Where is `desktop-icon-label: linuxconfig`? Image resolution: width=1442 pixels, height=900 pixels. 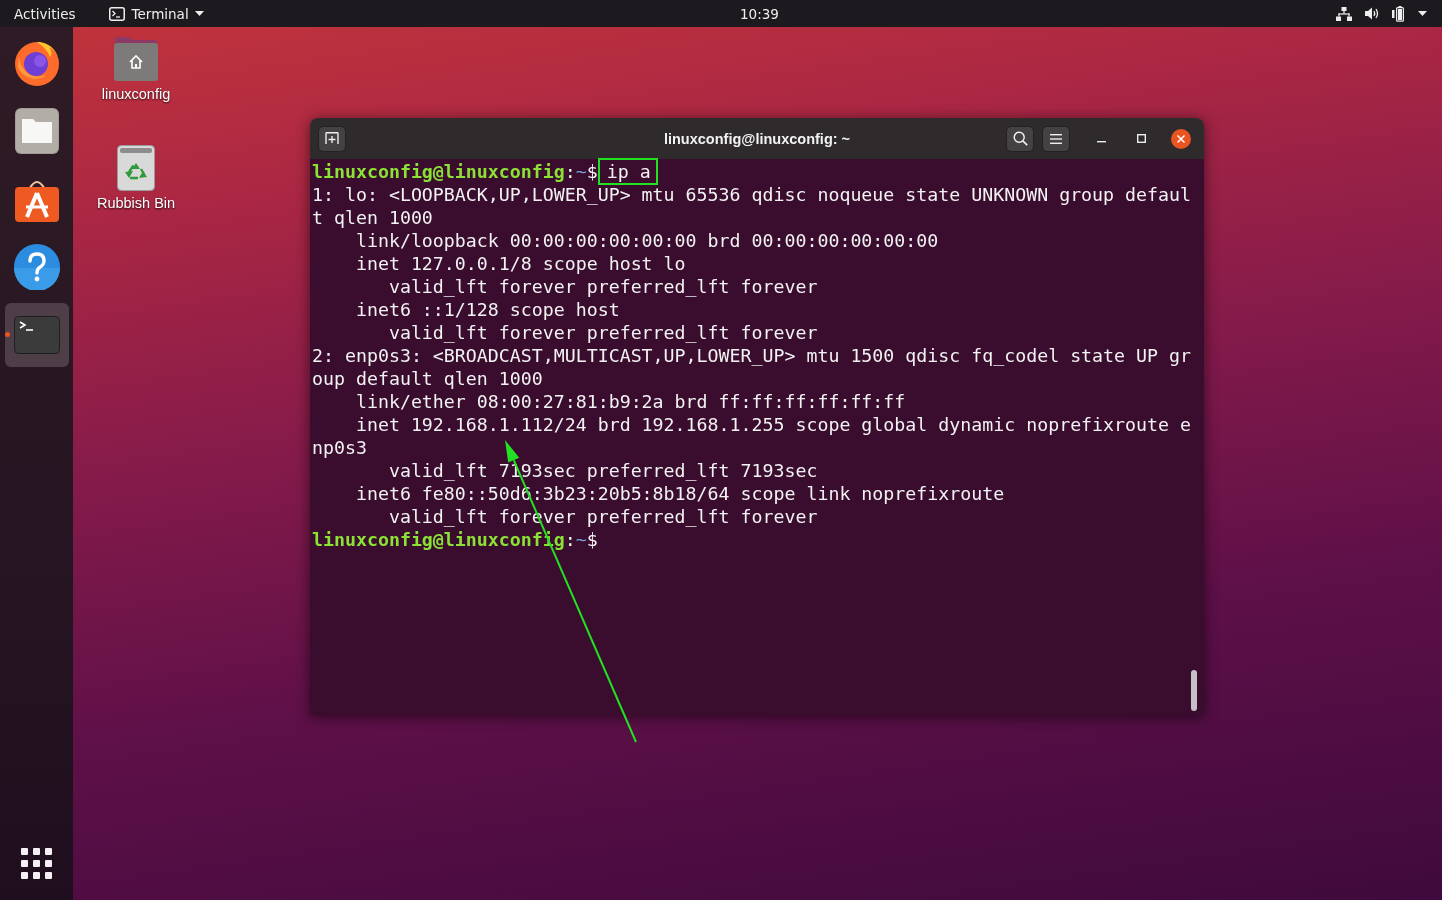 desktop-icon-label: linuxconfig is located at coordinates (136, 94).